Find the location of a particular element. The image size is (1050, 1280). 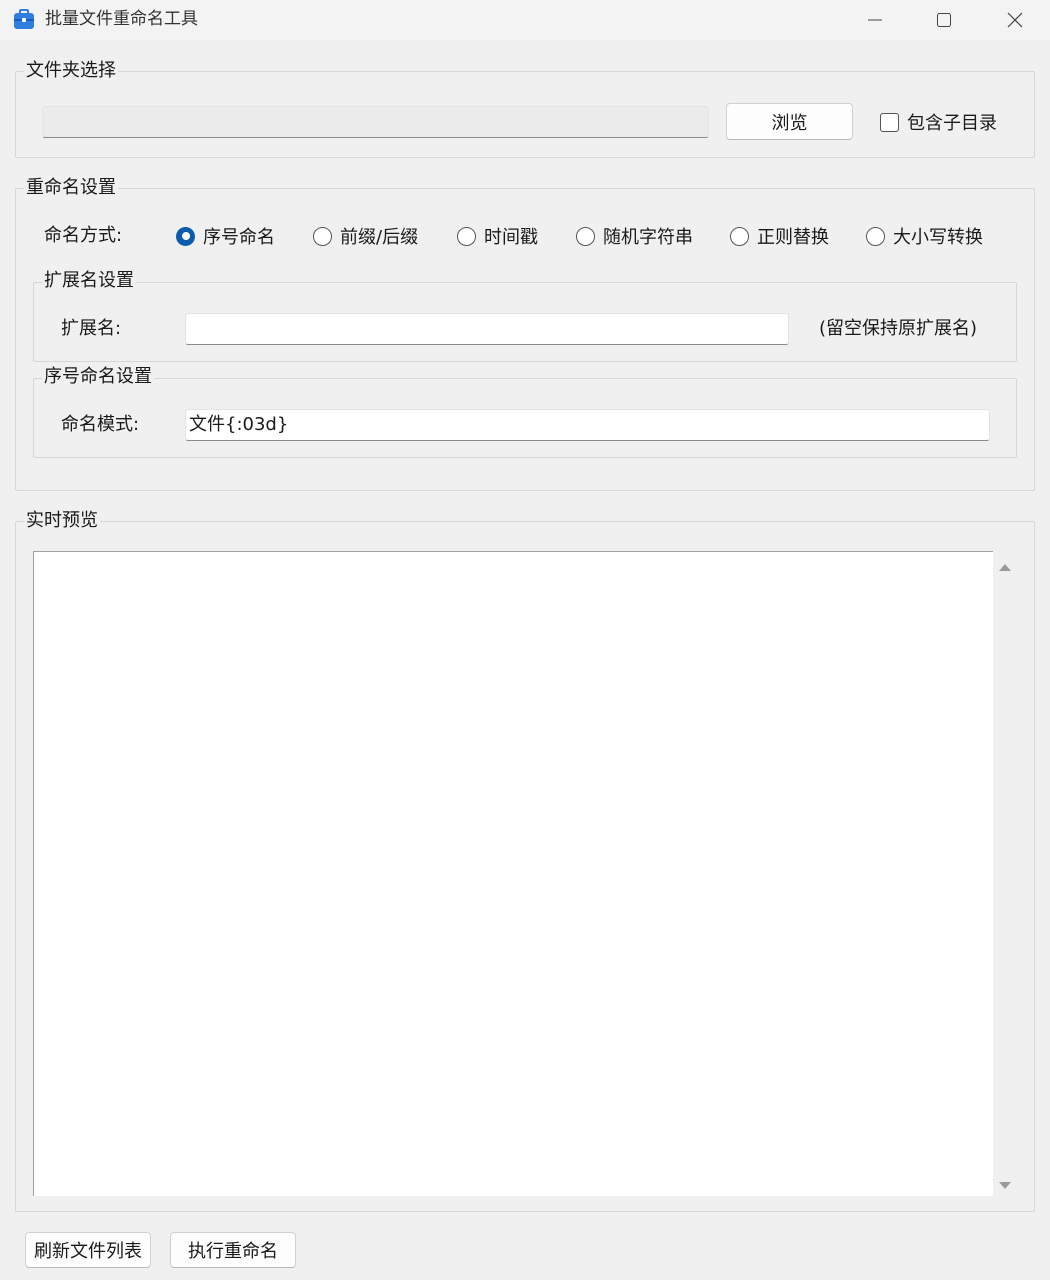

include-subdirs-checkbox: 包含子目录 is located at coordinates (938, 122).